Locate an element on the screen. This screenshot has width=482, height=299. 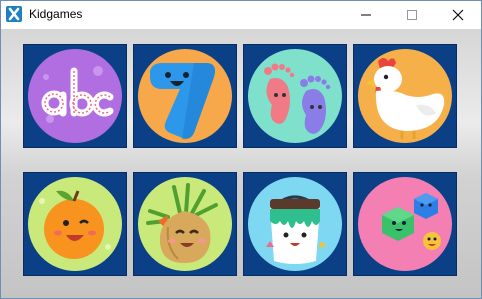
game-tile-abc is located at coordinates (75, 96).